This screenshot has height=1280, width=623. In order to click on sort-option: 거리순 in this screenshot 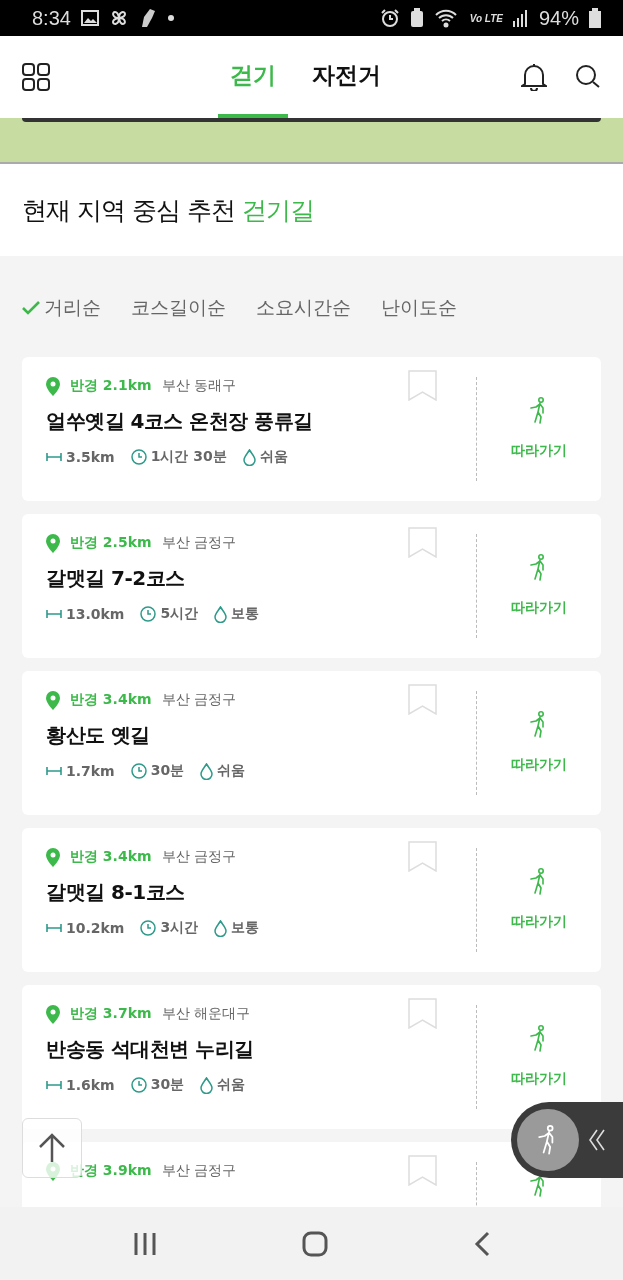, I will do `click(61, 308)`.